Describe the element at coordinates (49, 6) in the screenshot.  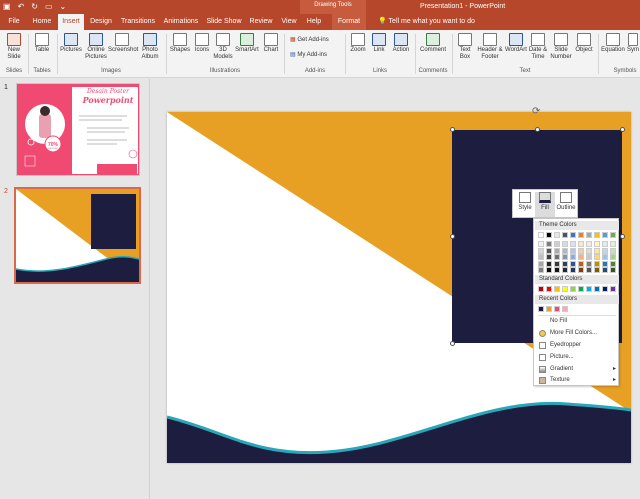
I see `start-from-beginning-icon: ▭` at that location.